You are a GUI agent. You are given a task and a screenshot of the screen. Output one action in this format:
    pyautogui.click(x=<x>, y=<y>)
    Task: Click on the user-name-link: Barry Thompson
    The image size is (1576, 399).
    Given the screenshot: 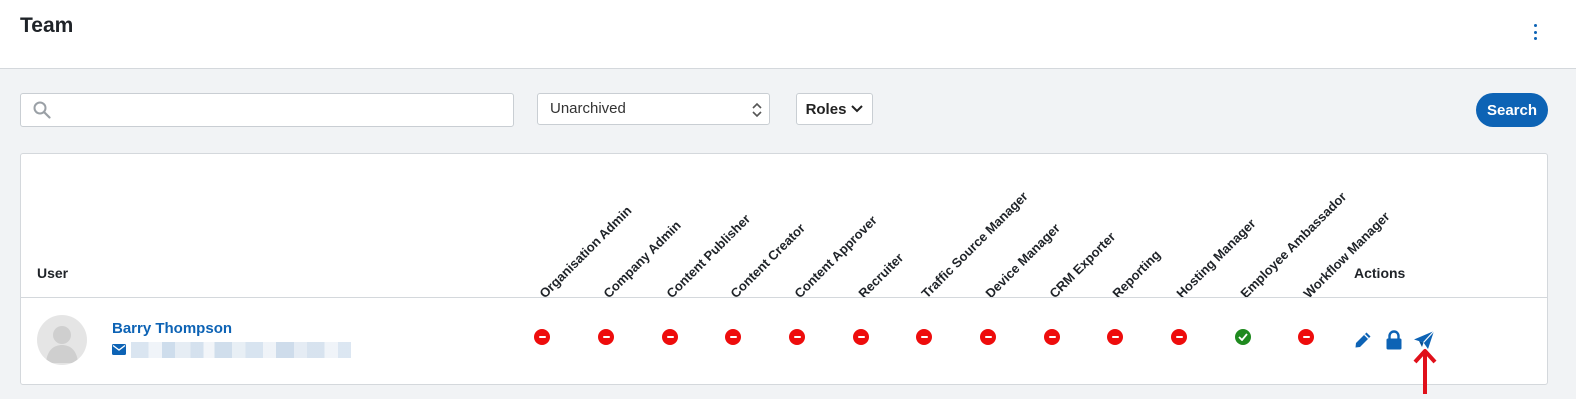 What is the action you would take?
    pyautogui.click(x=172, y=328)
    